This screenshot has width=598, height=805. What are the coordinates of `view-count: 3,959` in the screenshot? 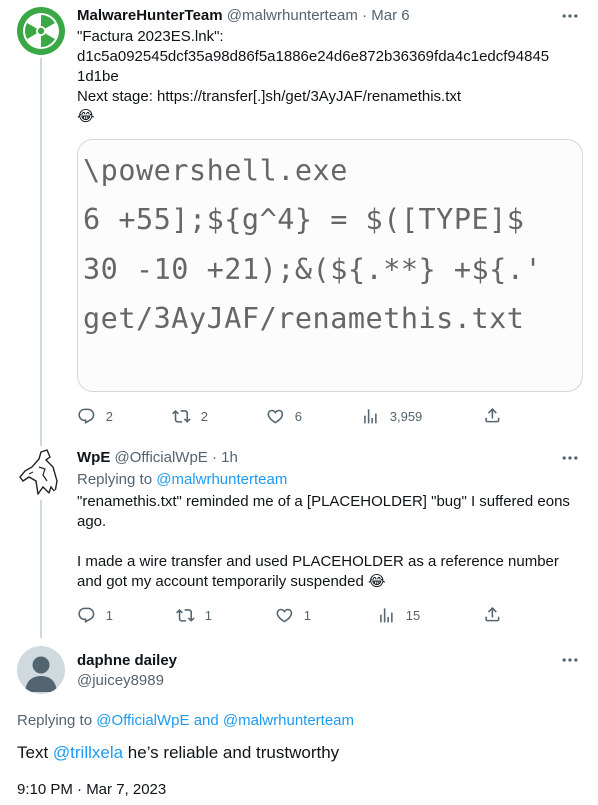 It's located at (406, 416).